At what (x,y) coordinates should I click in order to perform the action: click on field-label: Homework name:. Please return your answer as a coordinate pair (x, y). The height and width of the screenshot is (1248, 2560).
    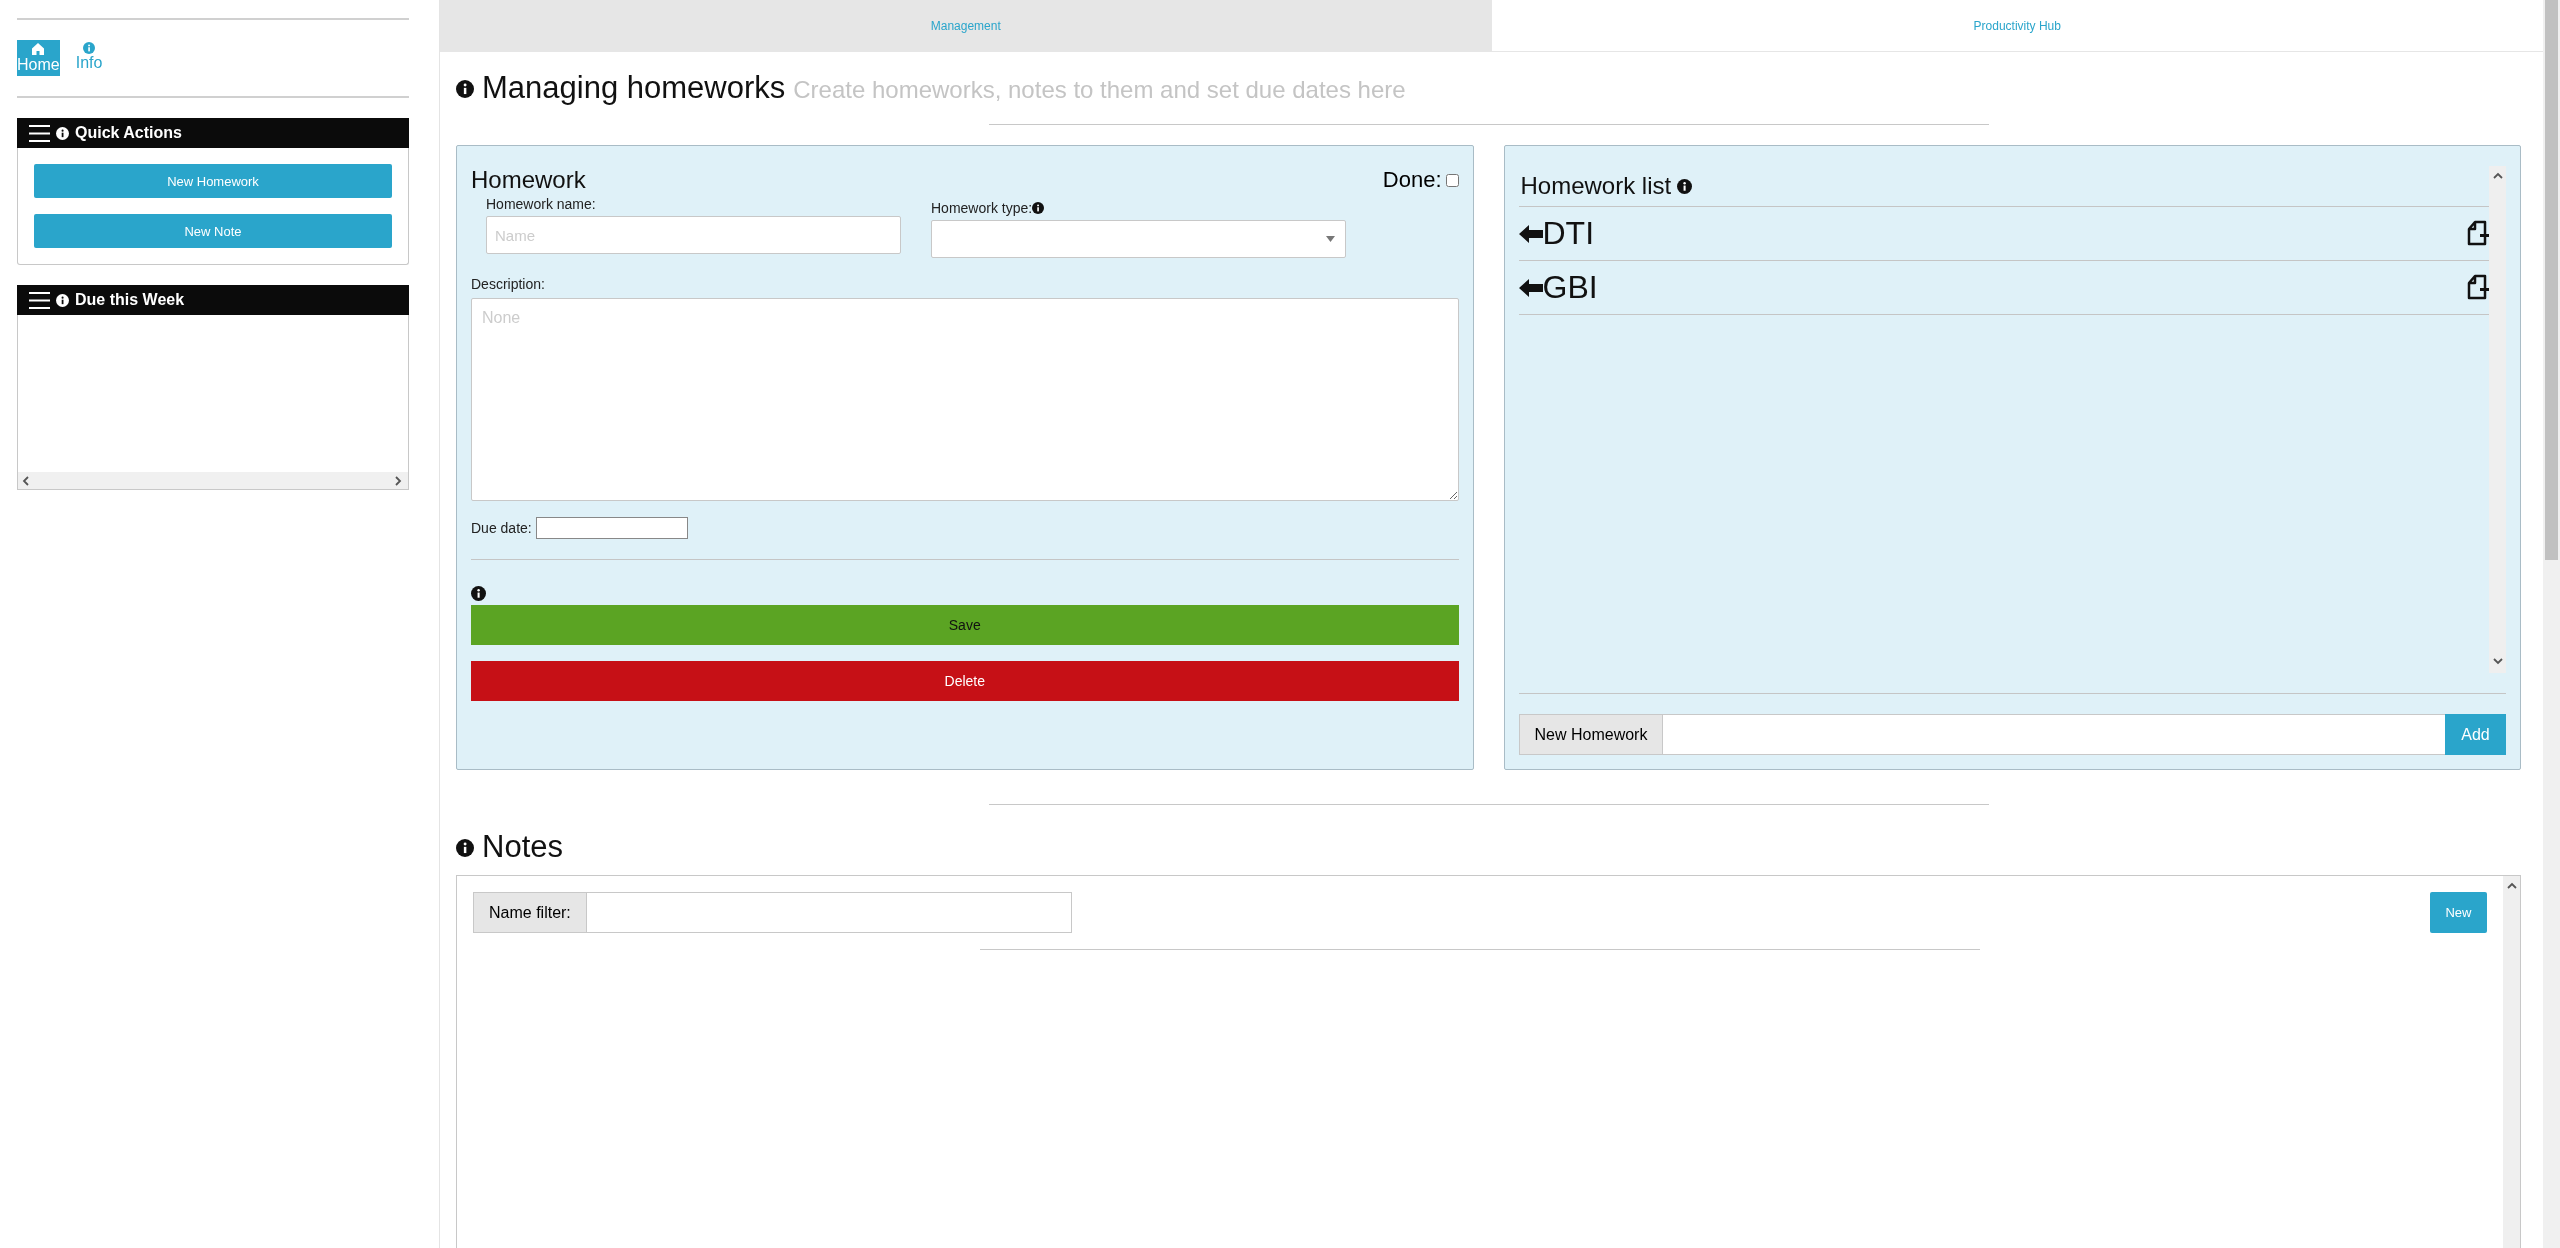
    Looking at the image, I should click on (541, 204).